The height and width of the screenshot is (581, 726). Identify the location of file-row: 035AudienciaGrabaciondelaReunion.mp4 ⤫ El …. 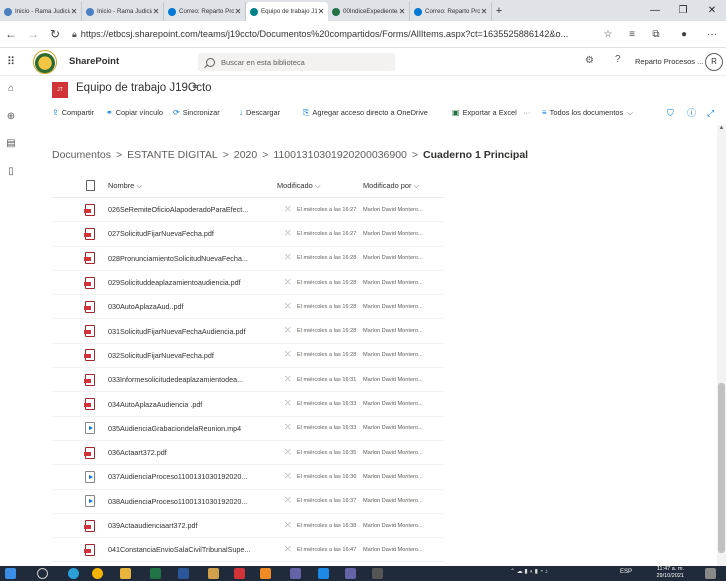
(248, 429).